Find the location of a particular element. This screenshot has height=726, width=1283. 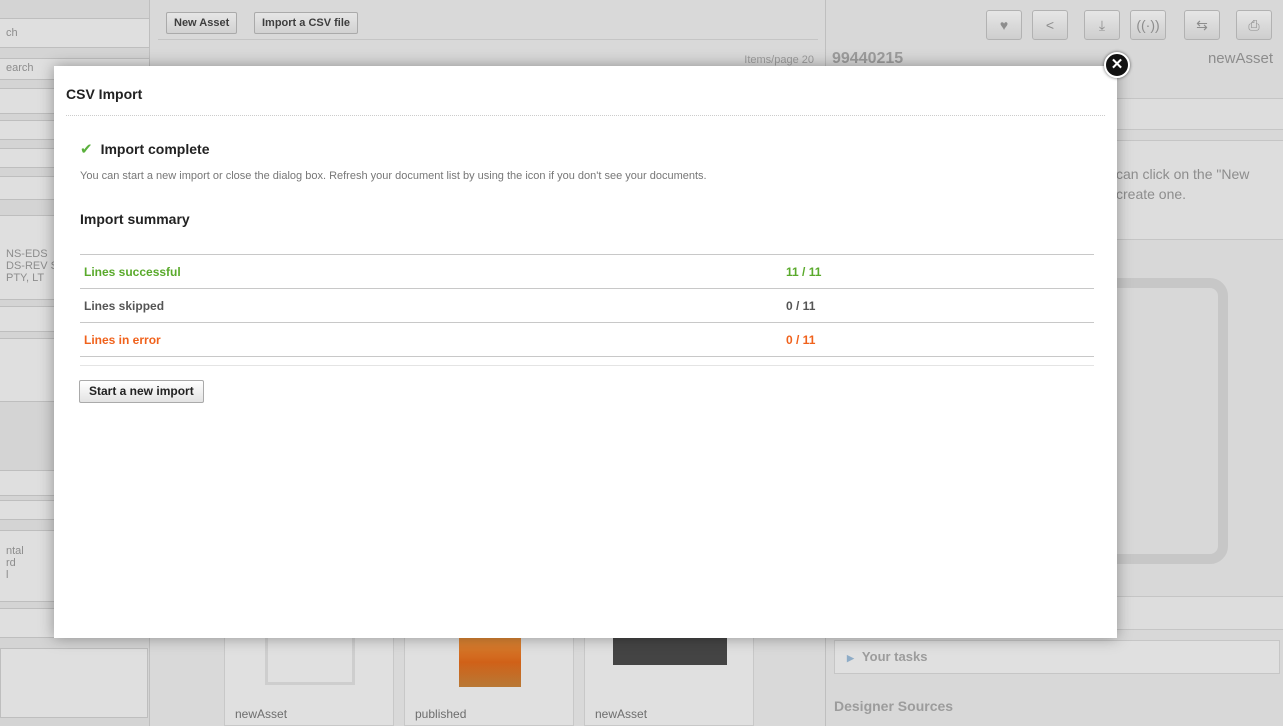

table-row: Lines skipped 0 / 11 is located at coordinates (587, 305).